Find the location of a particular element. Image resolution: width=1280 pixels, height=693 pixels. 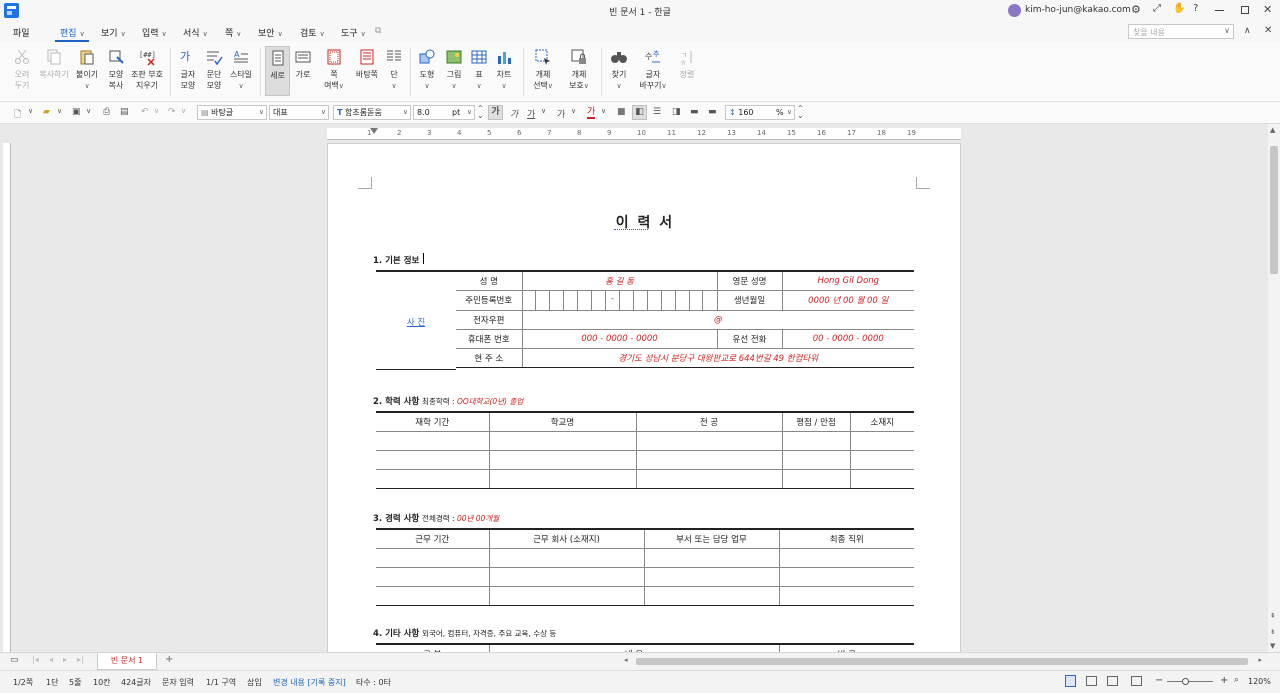

two-page-view-icon is located at coordinates (1112, 681).